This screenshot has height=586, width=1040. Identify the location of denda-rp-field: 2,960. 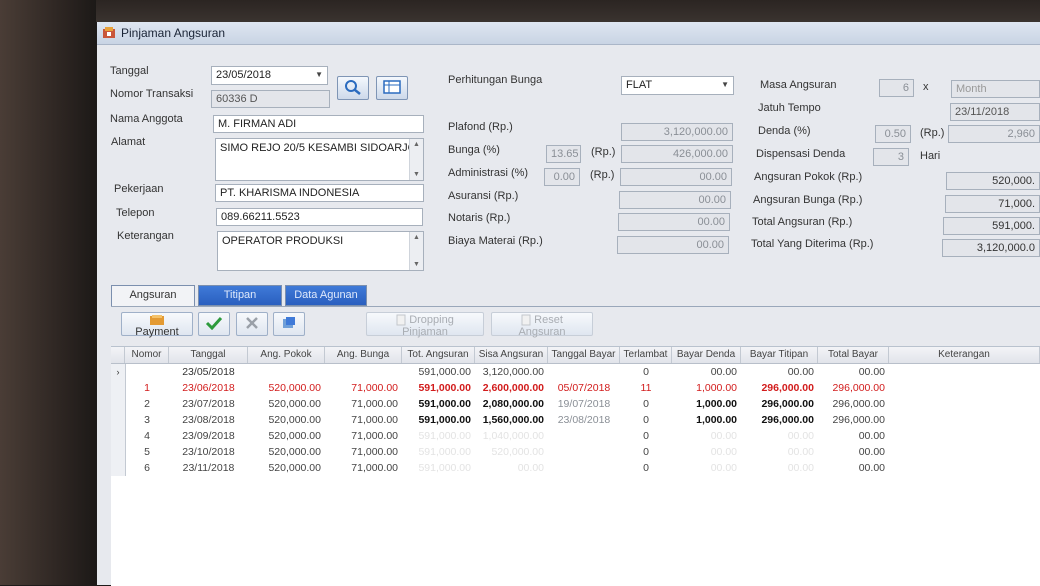
(994, 134).